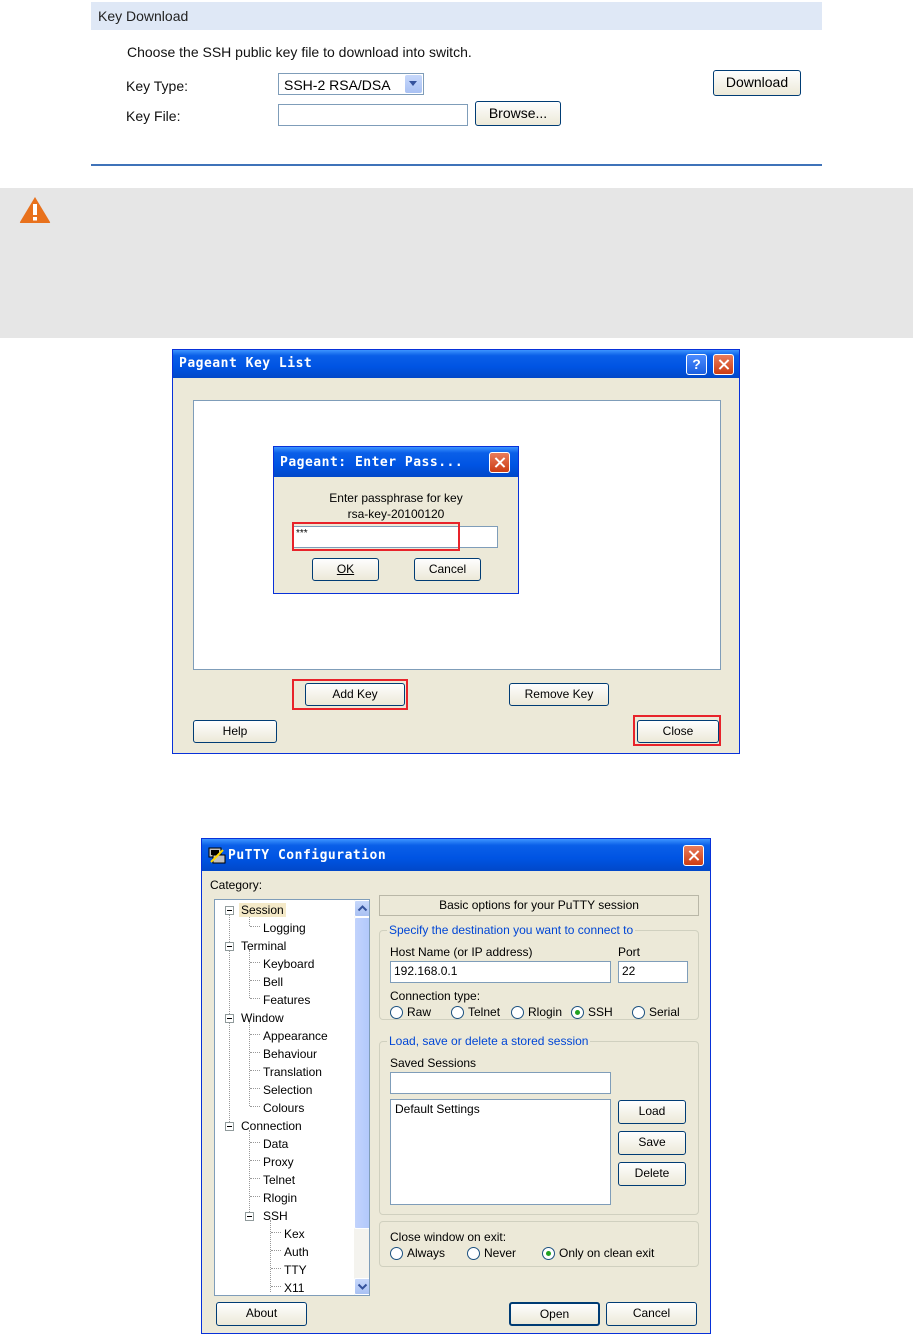 The image size is (913, 1335). I want to click on prompt-line-2: rsa-key-20100120, so click(396, 514).